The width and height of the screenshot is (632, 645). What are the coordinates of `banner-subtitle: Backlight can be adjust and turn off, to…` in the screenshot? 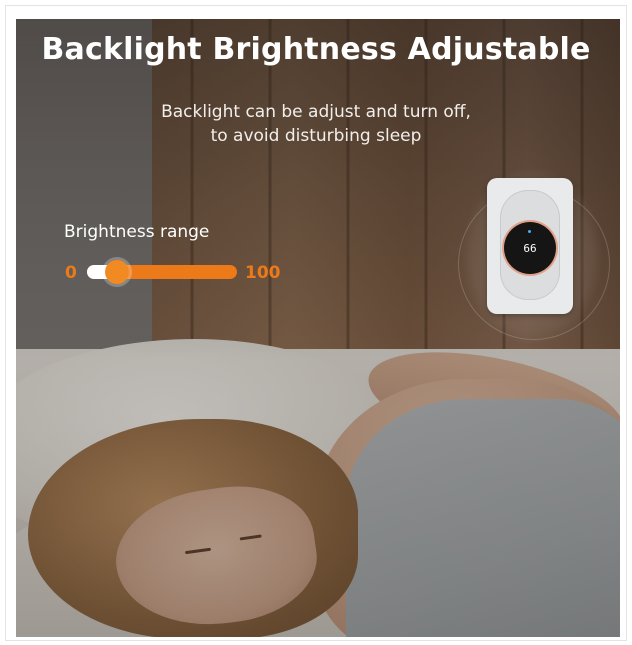 It's located at (316, 124).